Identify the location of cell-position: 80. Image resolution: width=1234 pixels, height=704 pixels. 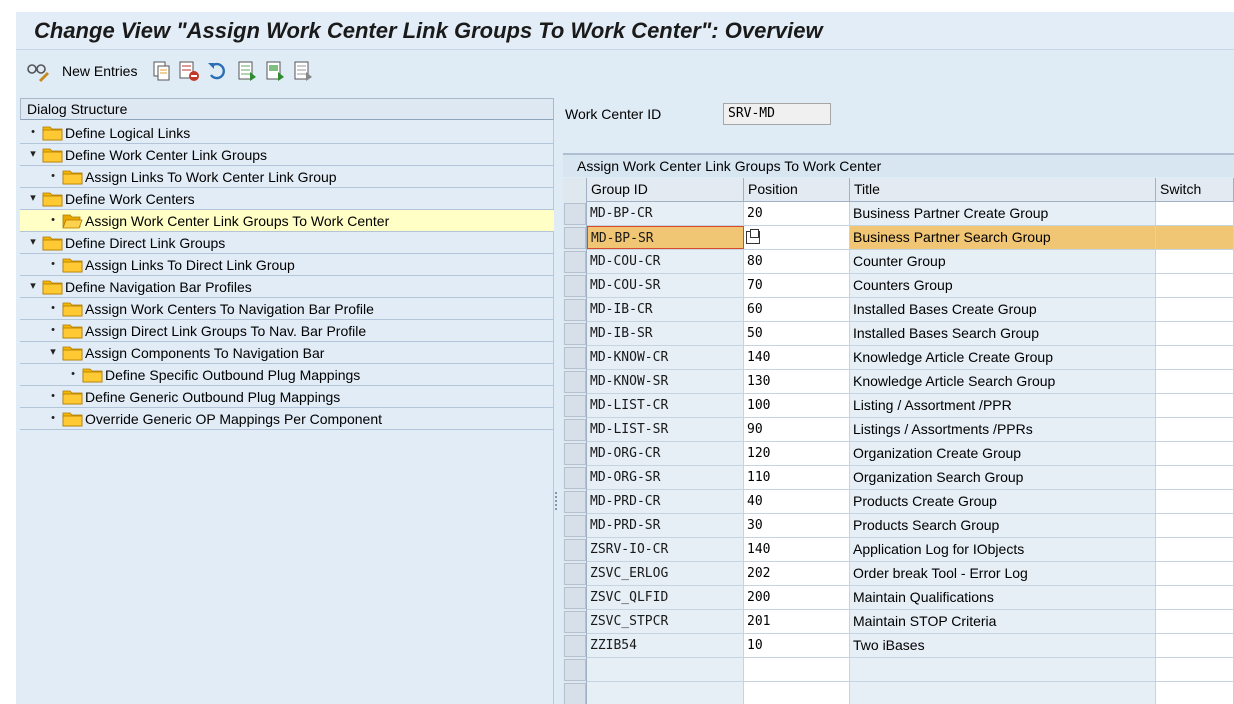
(797, 261).